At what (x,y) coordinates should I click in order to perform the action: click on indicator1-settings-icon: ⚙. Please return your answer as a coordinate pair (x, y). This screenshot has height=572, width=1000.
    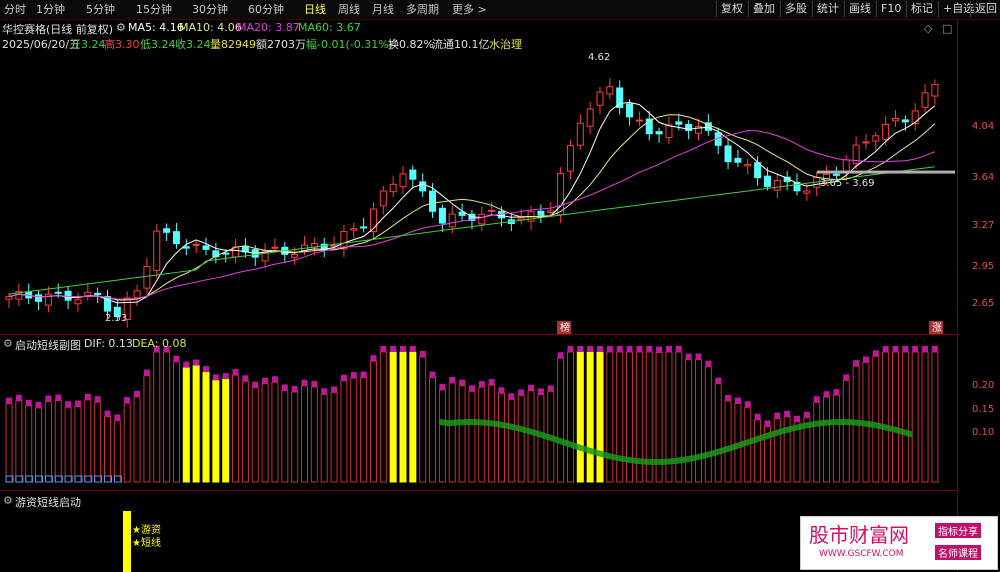
    Looking at the image, I should click on (8, 343).